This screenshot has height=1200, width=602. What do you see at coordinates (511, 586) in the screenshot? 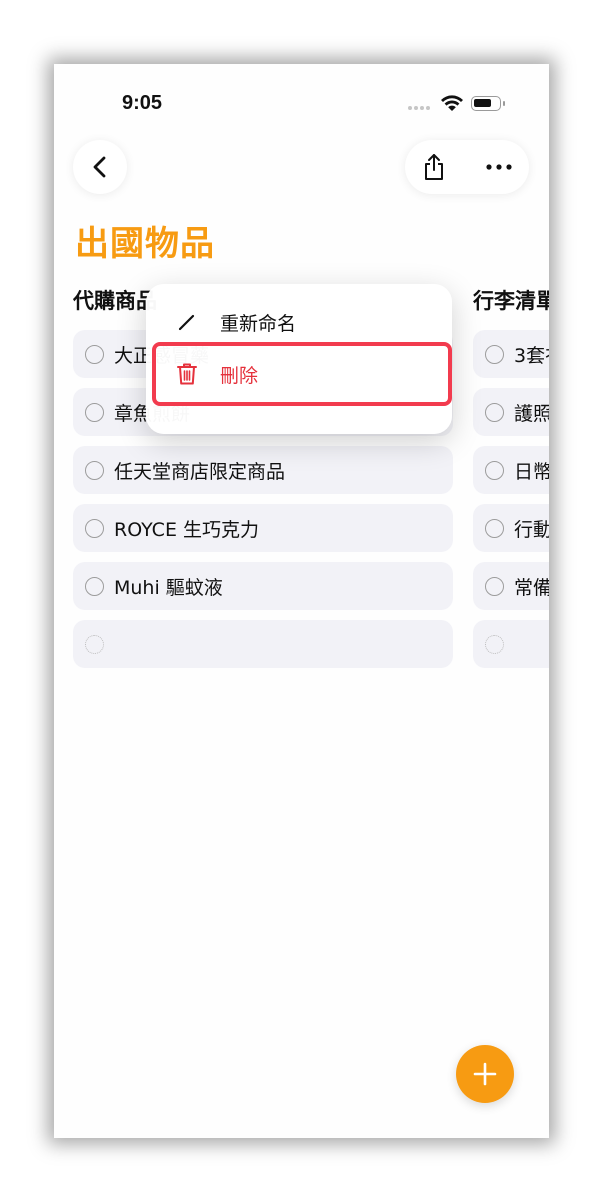
I see `list-item: 常備藥` at bounding box center [511, 586].